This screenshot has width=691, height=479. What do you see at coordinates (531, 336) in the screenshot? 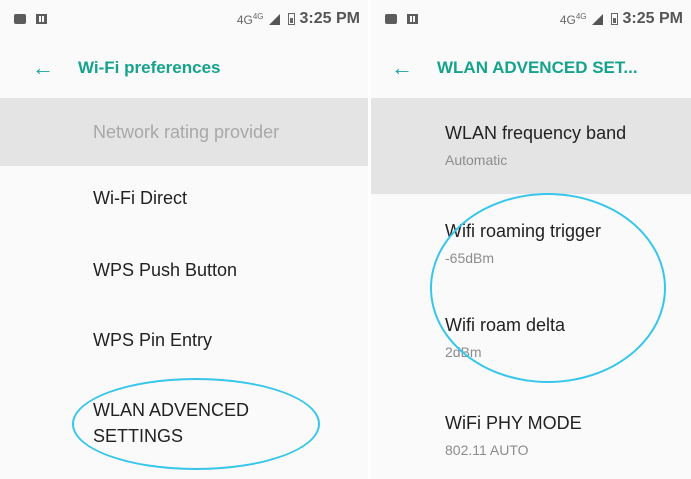
I see `list-item-wifi-roam-delta: Wifi roam delta 2dBm` at bounding box center [531, 336].